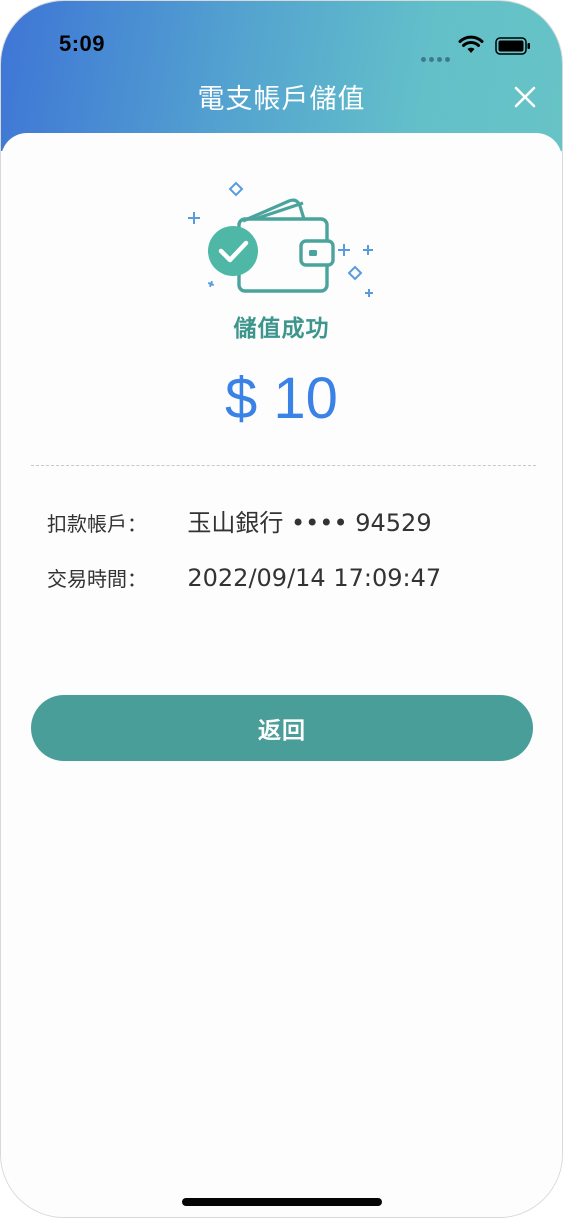 The height and width of the screenshot is (1218, 563). What do you see at coordinates (512, 46) in the screenshot?
I see `battery-icon` at bounding box center [512, 46].